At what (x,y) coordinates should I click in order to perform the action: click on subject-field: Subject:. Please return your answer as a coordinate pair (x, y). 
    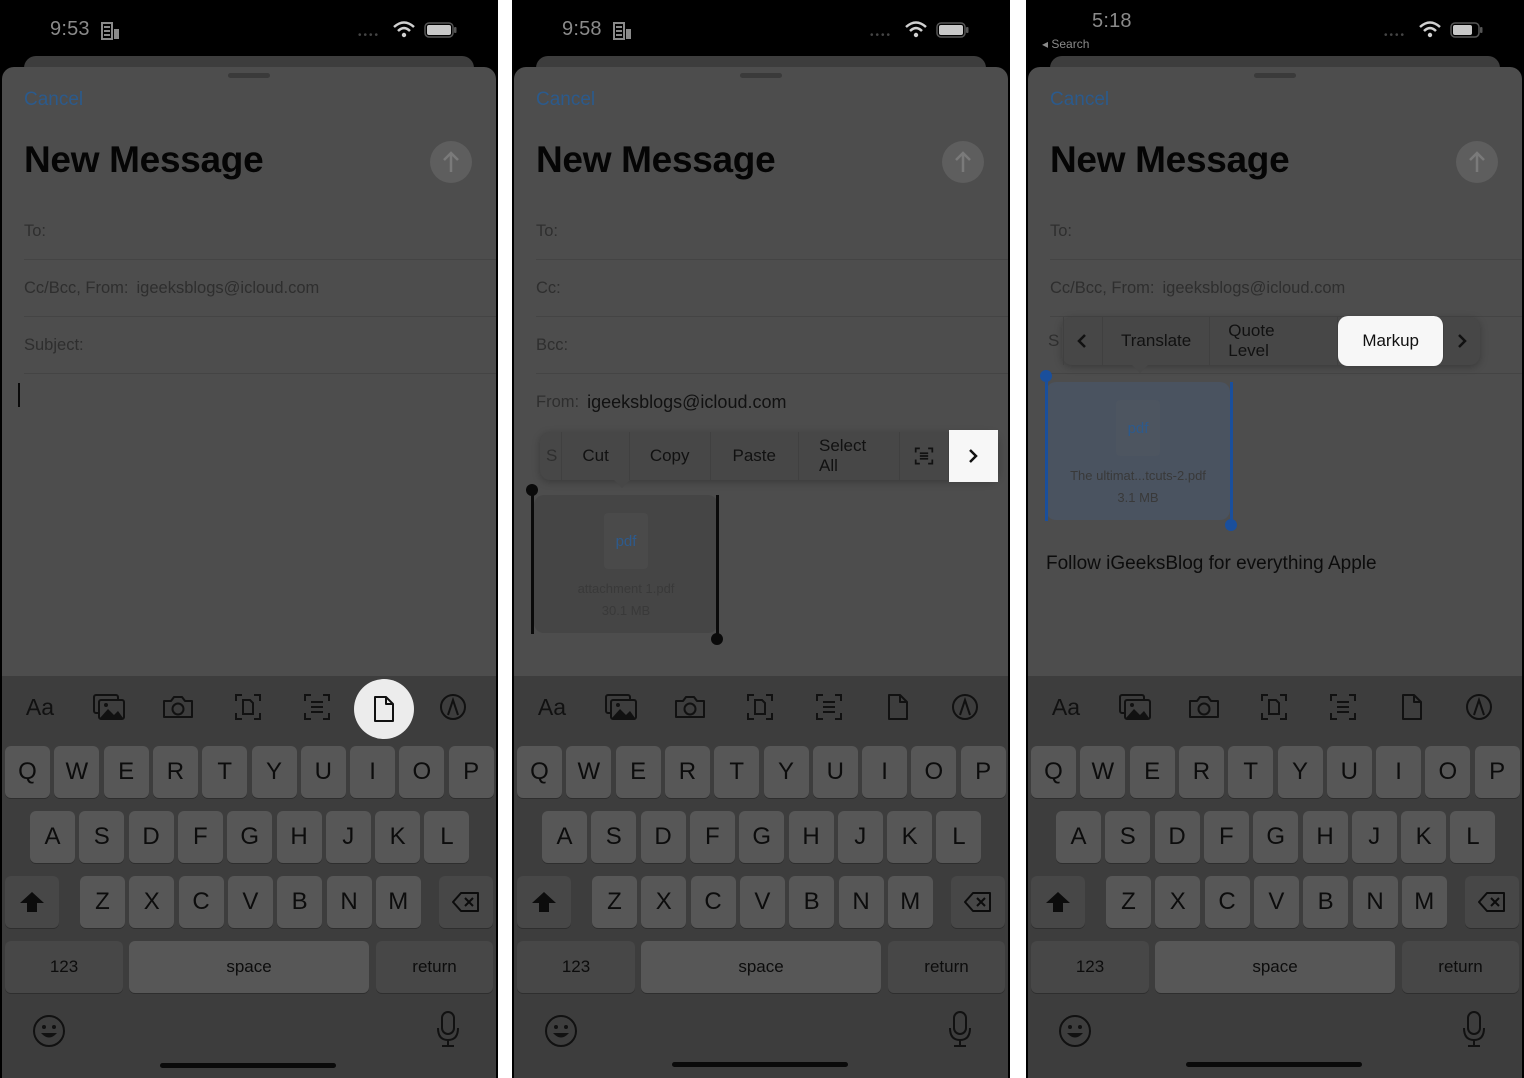
    Looking at the image, I should click on (260, 345).